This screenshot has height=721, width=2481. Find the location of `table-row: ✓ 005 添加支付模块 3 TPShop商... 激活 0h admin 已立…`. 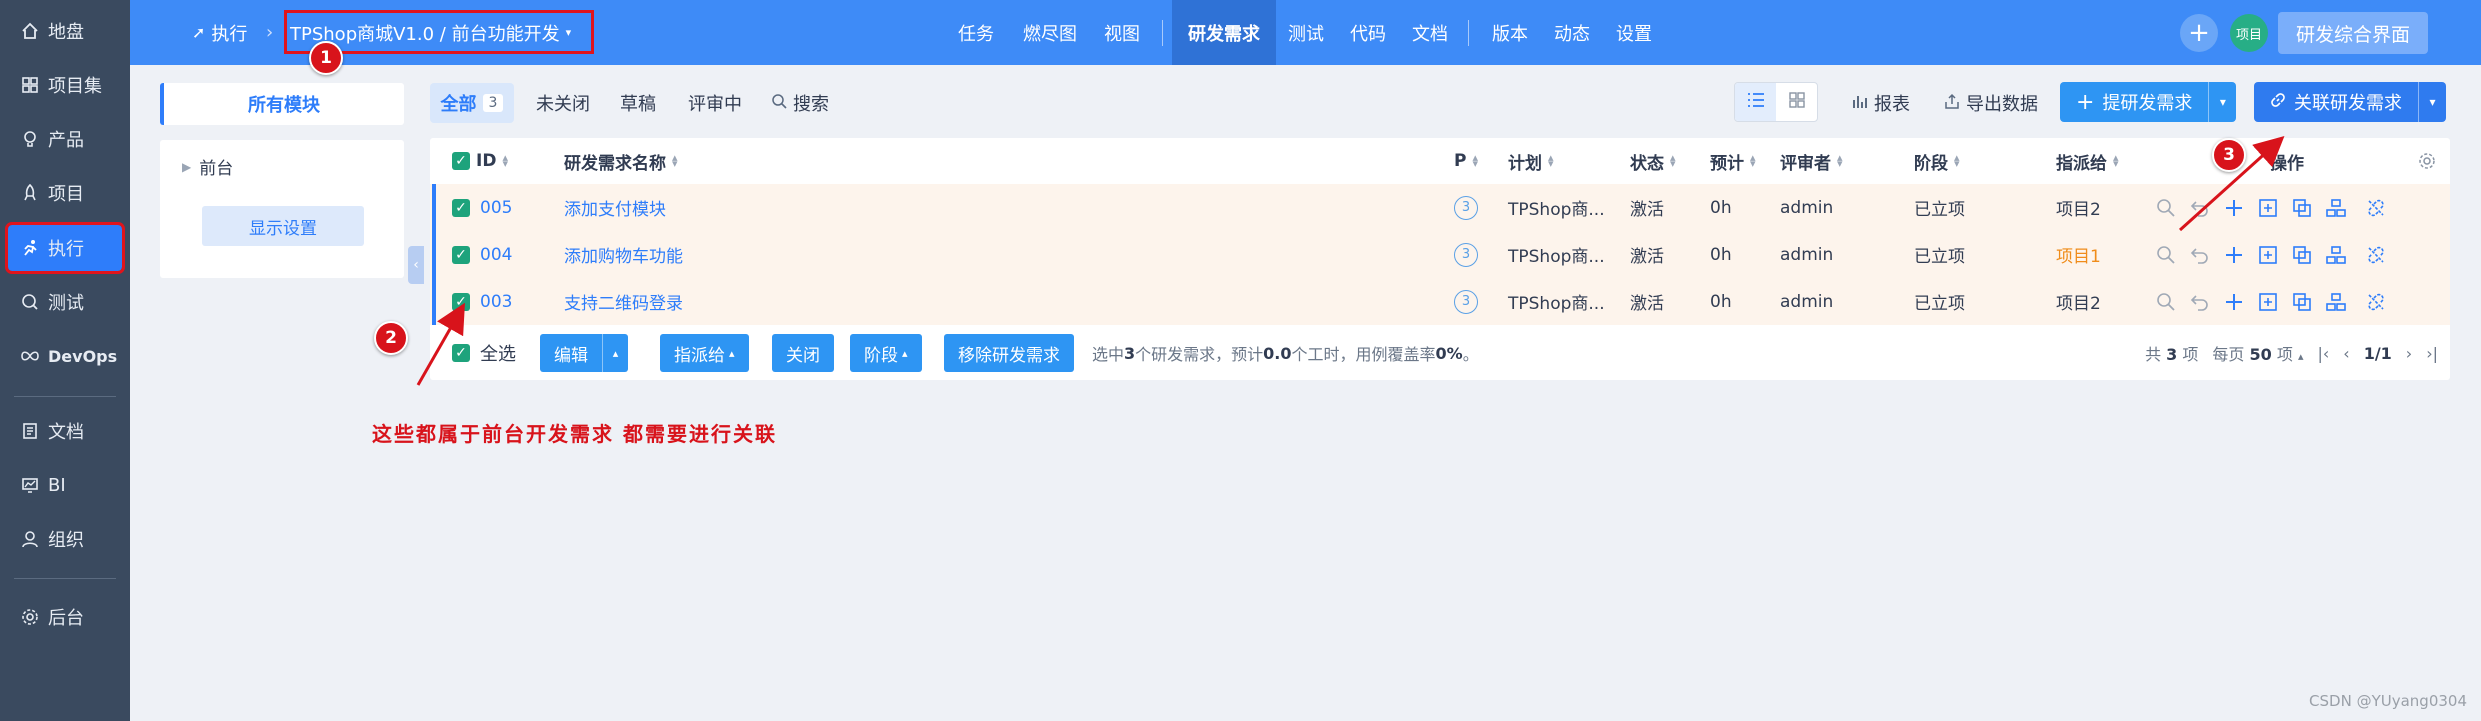

table-row: ✓ 005 添加支付模块 3 TPShop商... 激活 0h admin 已立… is located at coordinates (1440, 207).